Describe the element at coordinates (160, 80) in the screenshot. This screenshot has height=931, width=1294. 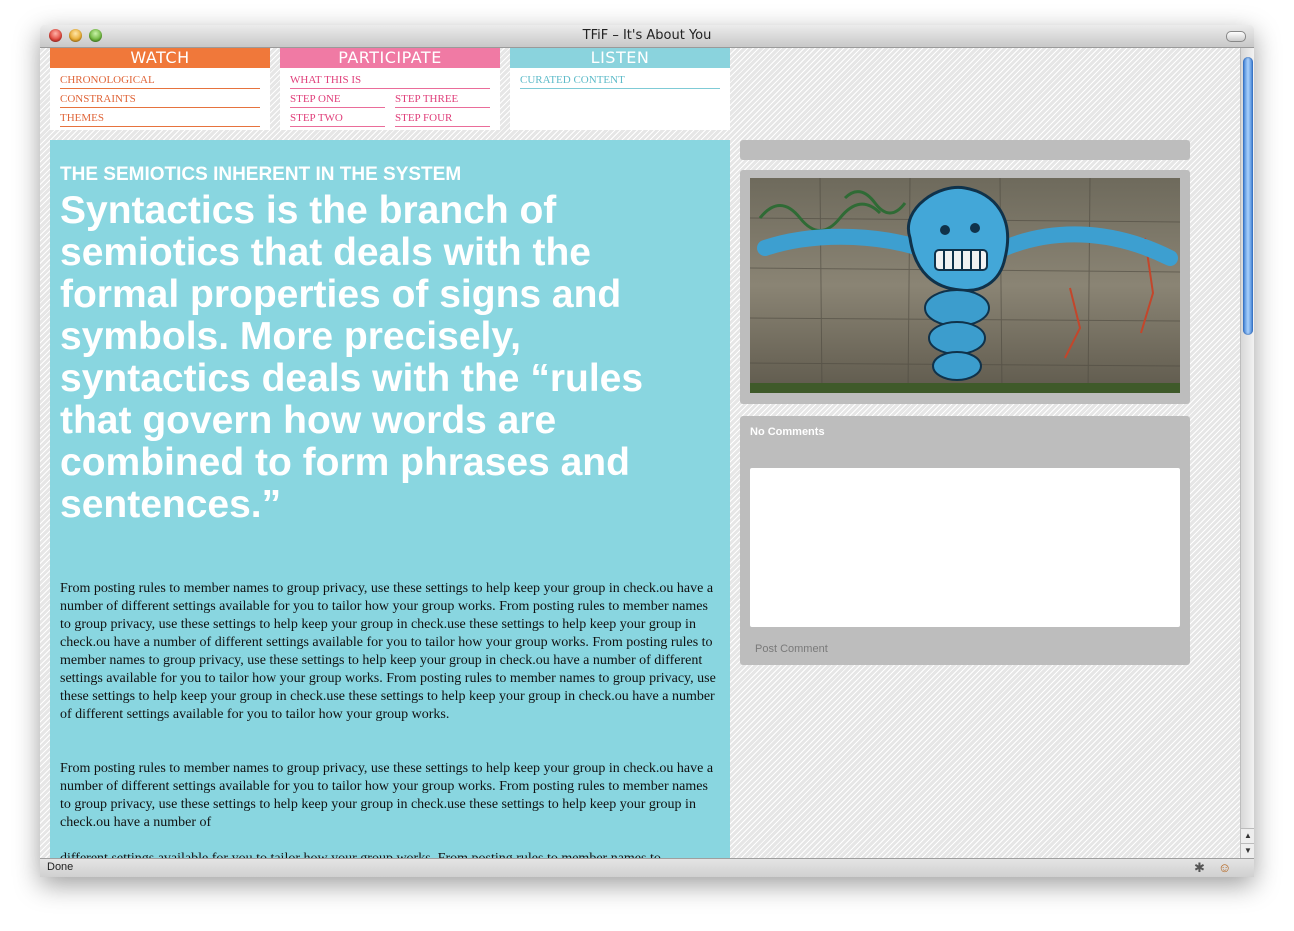
I see `nav-link-chronological: CHRONOLOGICAL` at that location.